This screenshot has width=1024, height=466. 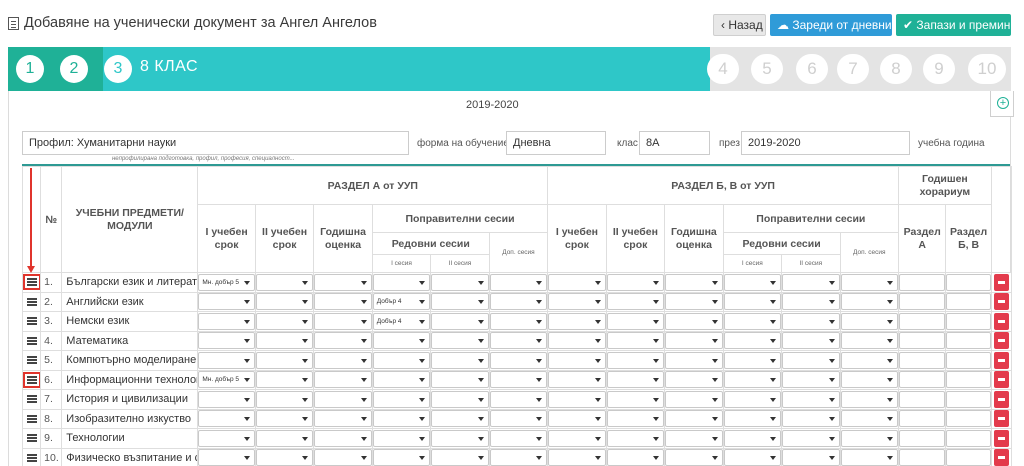 I want to click on step-8: 8, so click(x=896, y=69).